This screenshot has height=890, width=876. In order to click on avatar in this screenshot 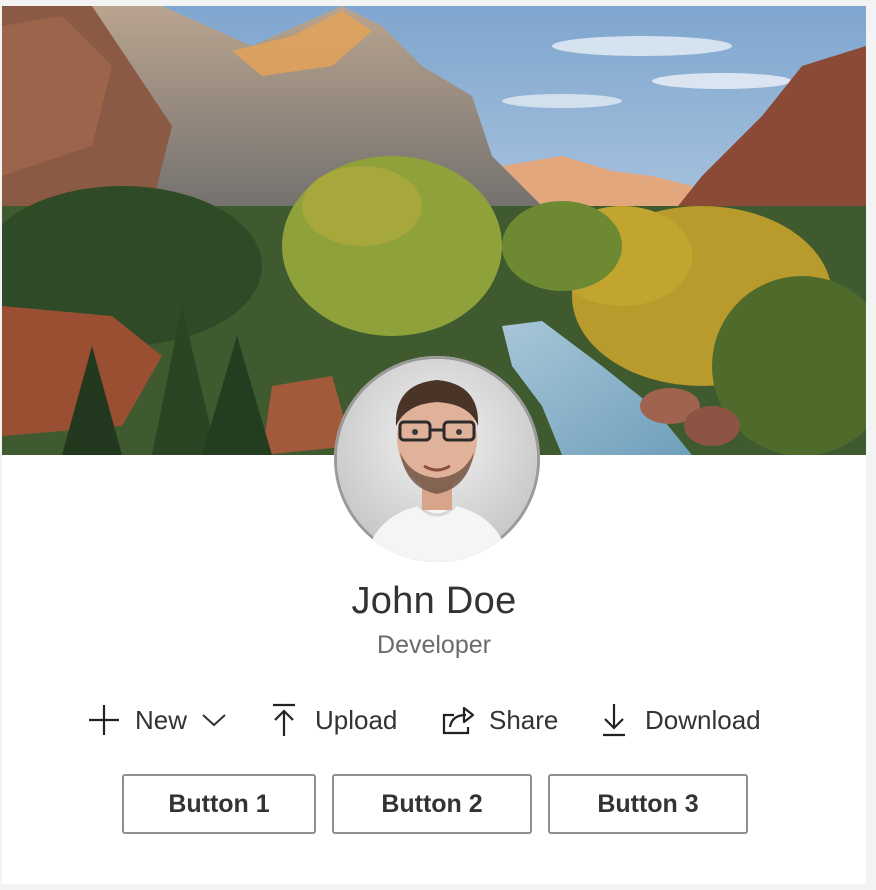, I will do `click(437, 459)`.